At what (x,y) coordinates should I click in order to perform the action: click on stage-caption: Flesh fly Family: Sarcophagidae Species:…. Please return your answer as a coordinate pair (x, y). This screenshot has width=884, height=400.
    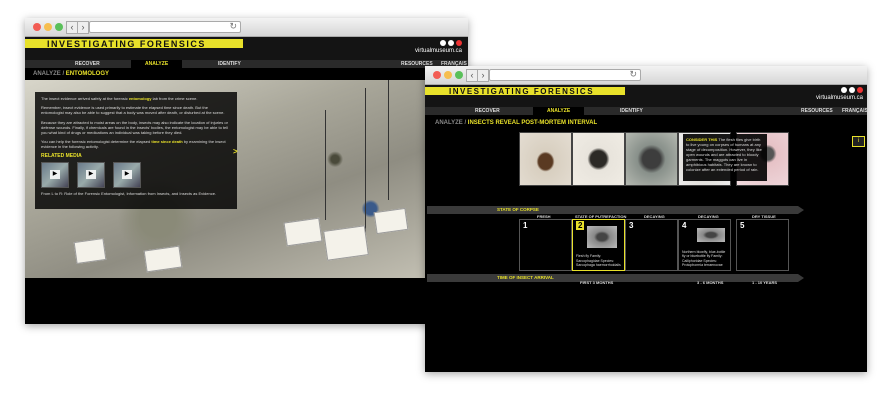
    Looking at the image, I should click on (598, 260).